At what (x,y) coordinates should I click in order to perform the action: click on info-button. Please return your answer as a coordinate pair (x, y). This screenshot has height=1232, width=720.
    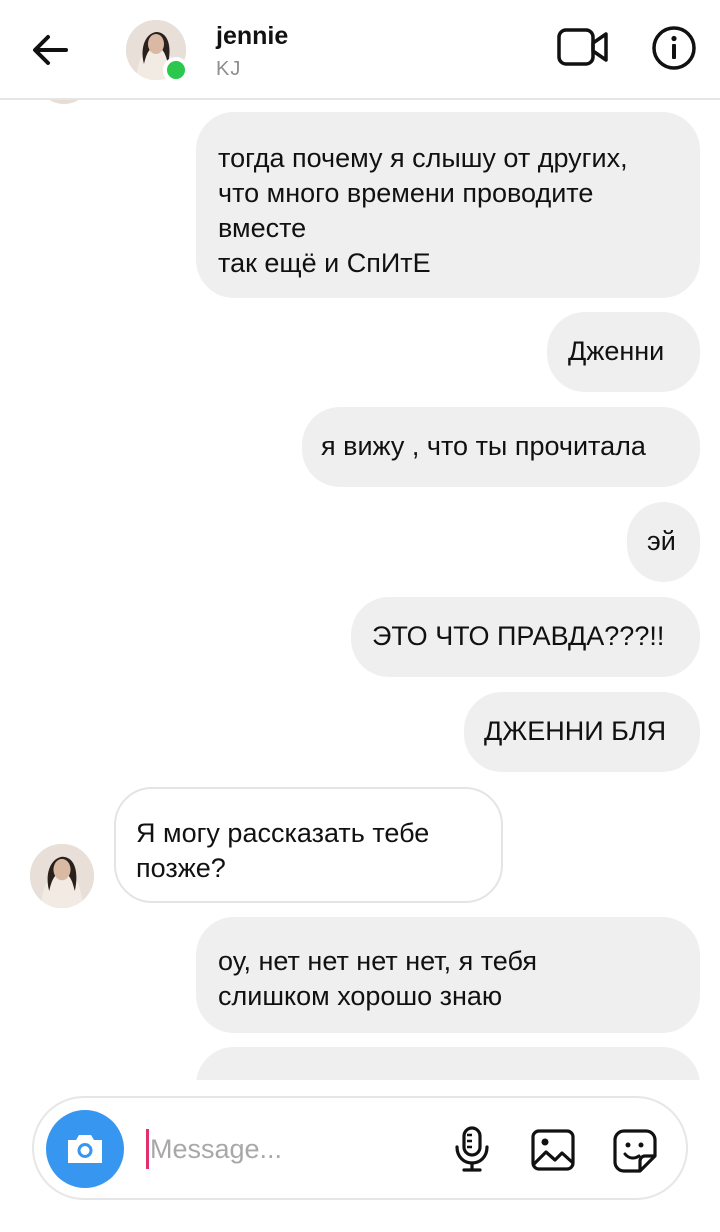
    Looking at the image, I should click on (674, 48).